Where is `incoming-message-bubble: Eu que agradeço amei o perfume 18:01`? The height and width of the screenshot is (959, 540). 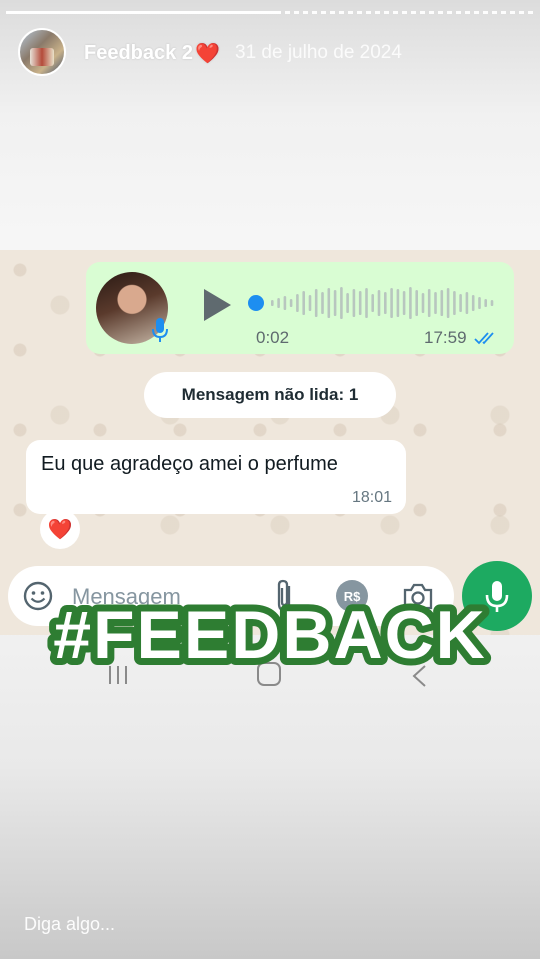
incoming-message-bubble: Eu que agradeço amei o perfume 18:01 is located at coordinates (216, 477).